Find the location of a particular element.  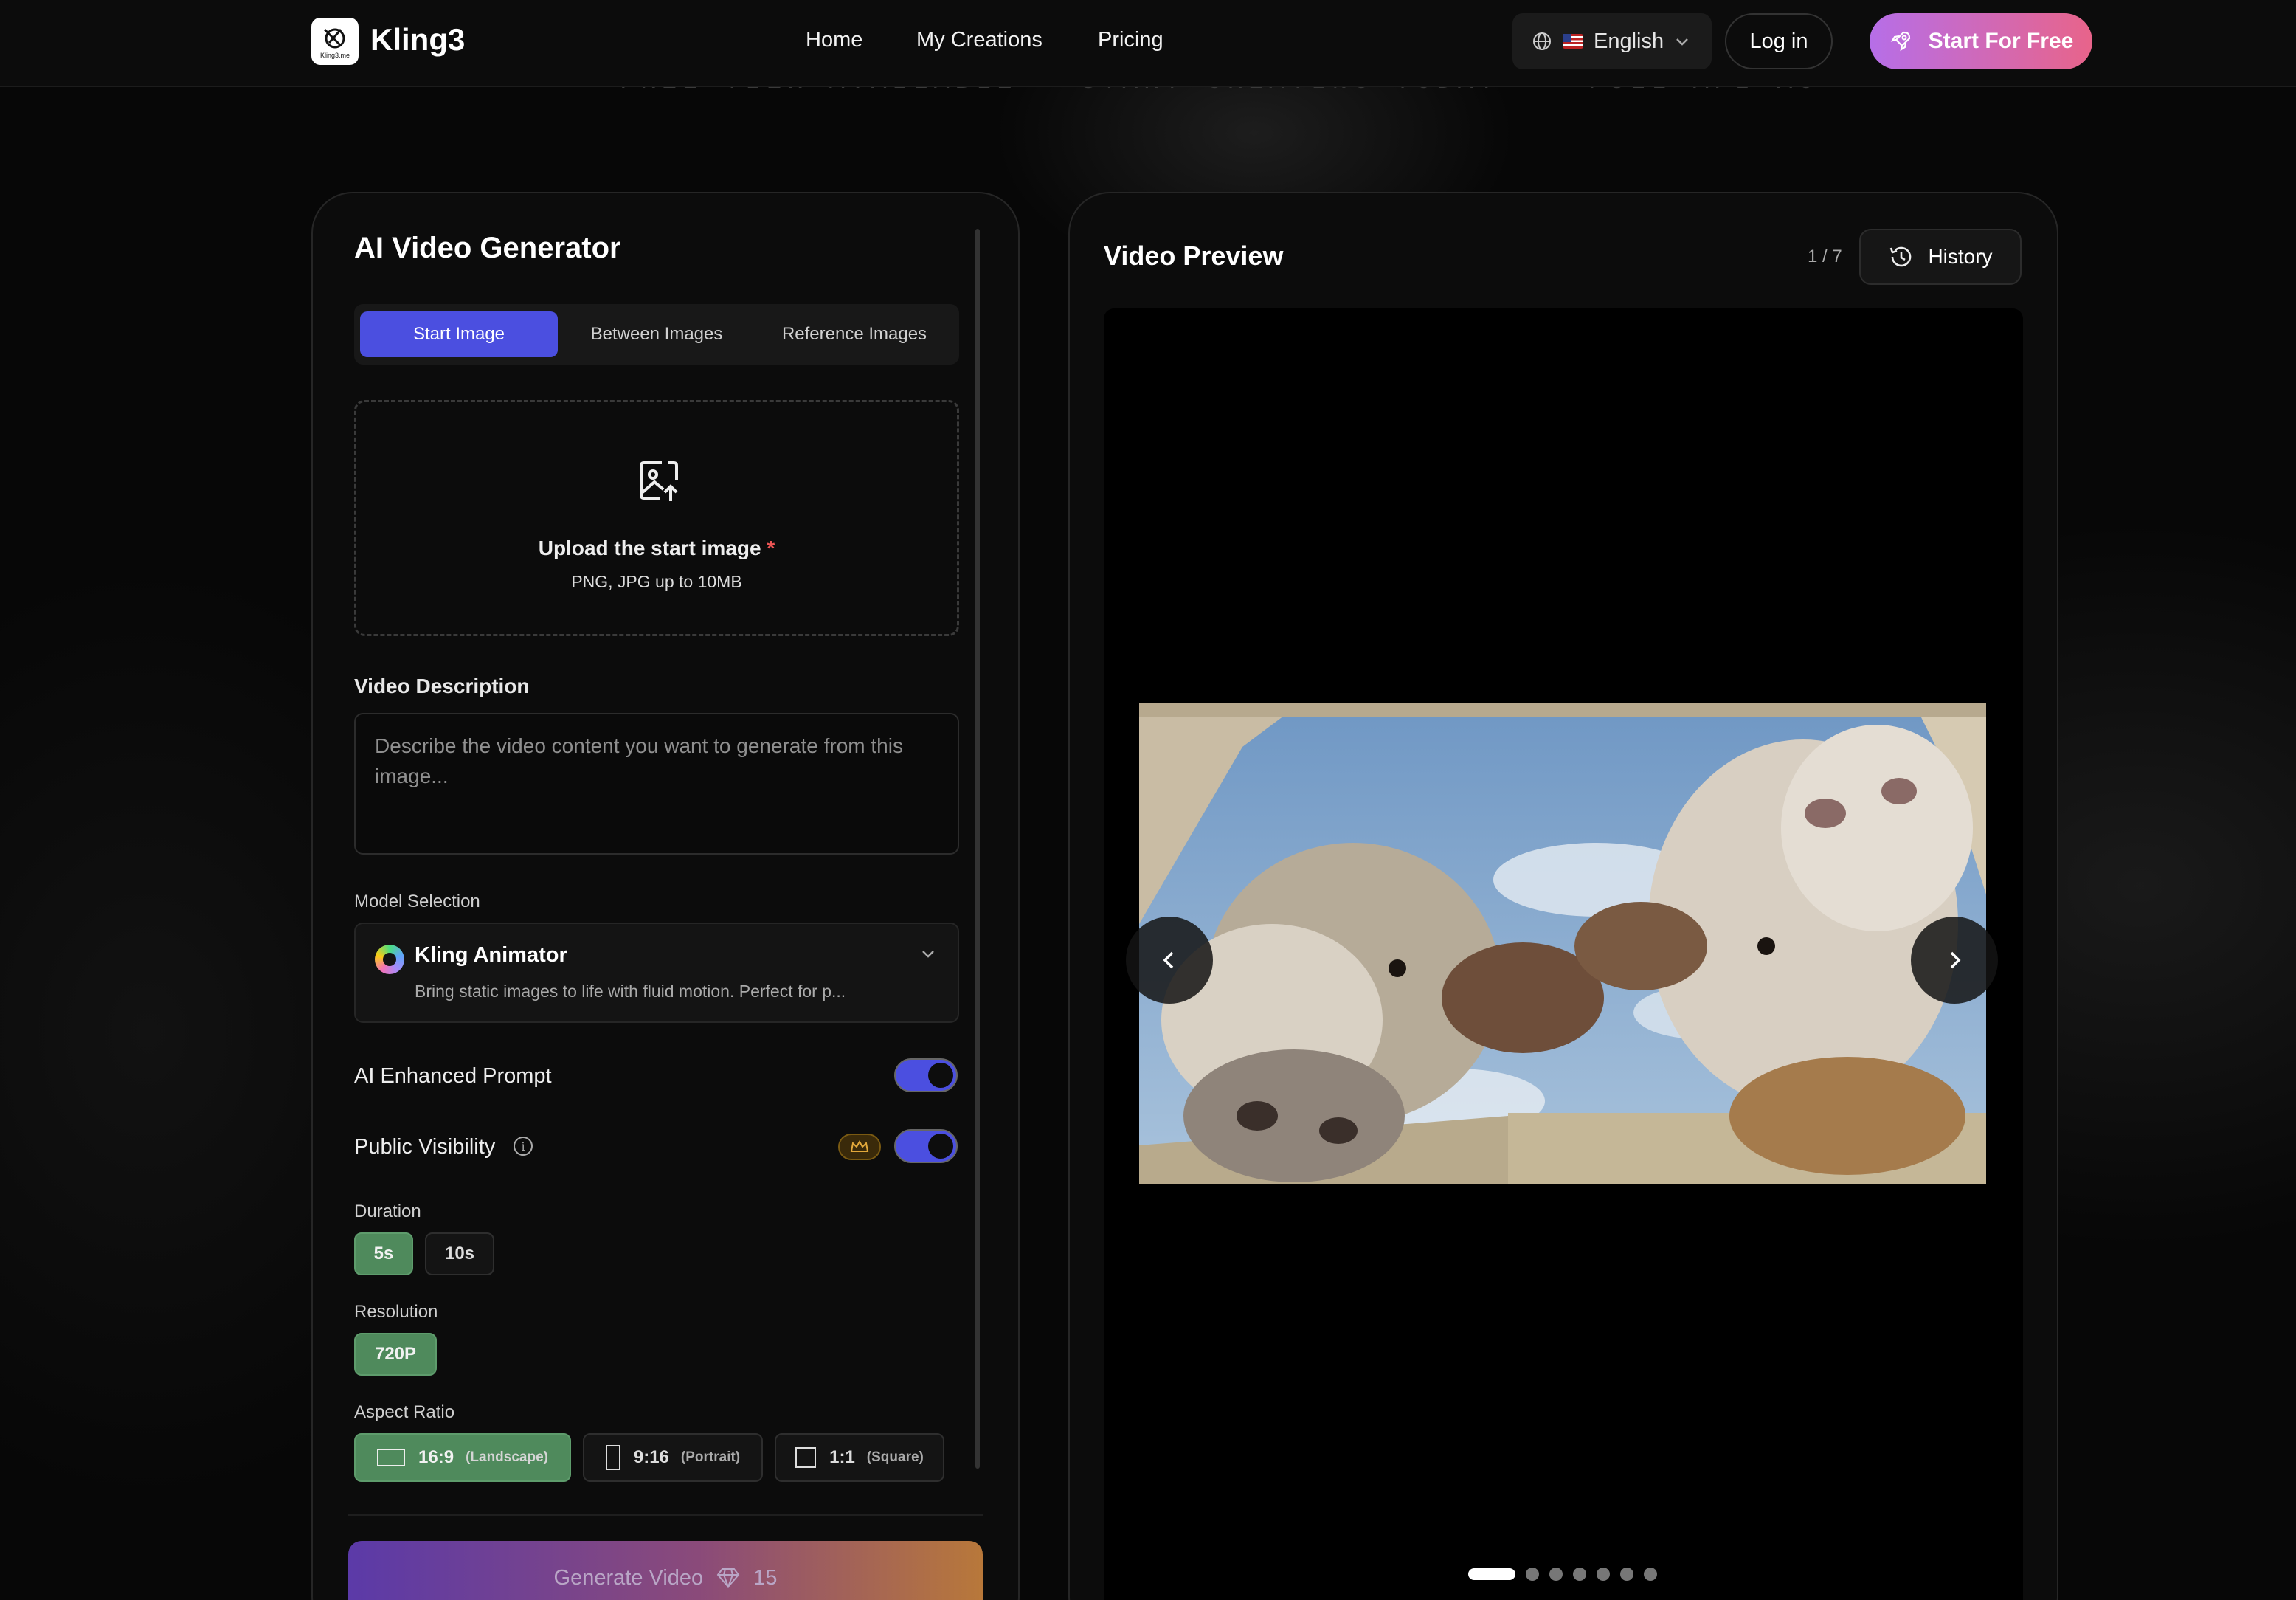

history-label: History is located at coordinates (1960, 256).